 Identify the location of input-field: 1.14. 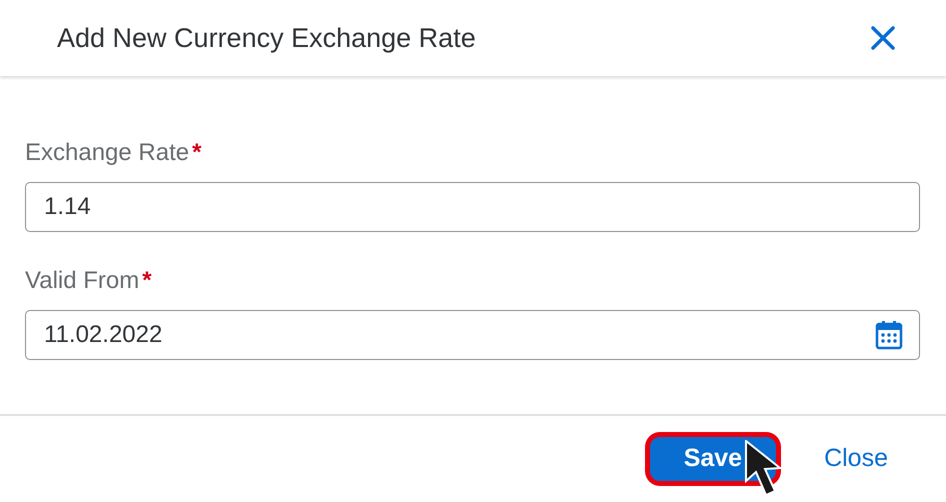
(472, 207).